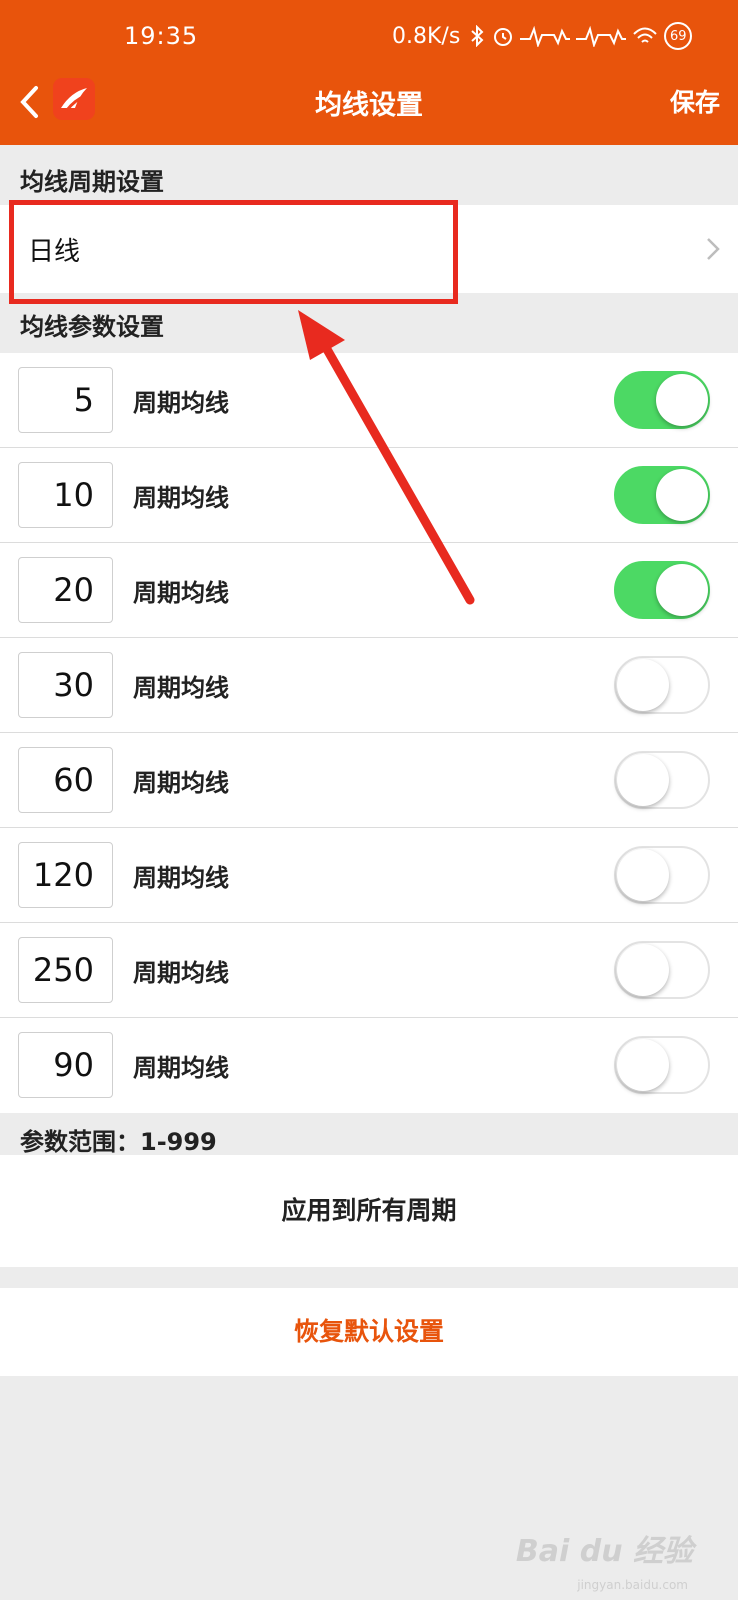 The image size is (738, 1600). What do you see at coordinates (369, 875) in the screenshot?
I see `param-row: 120 周期均线` at bounding box center [369, 875].